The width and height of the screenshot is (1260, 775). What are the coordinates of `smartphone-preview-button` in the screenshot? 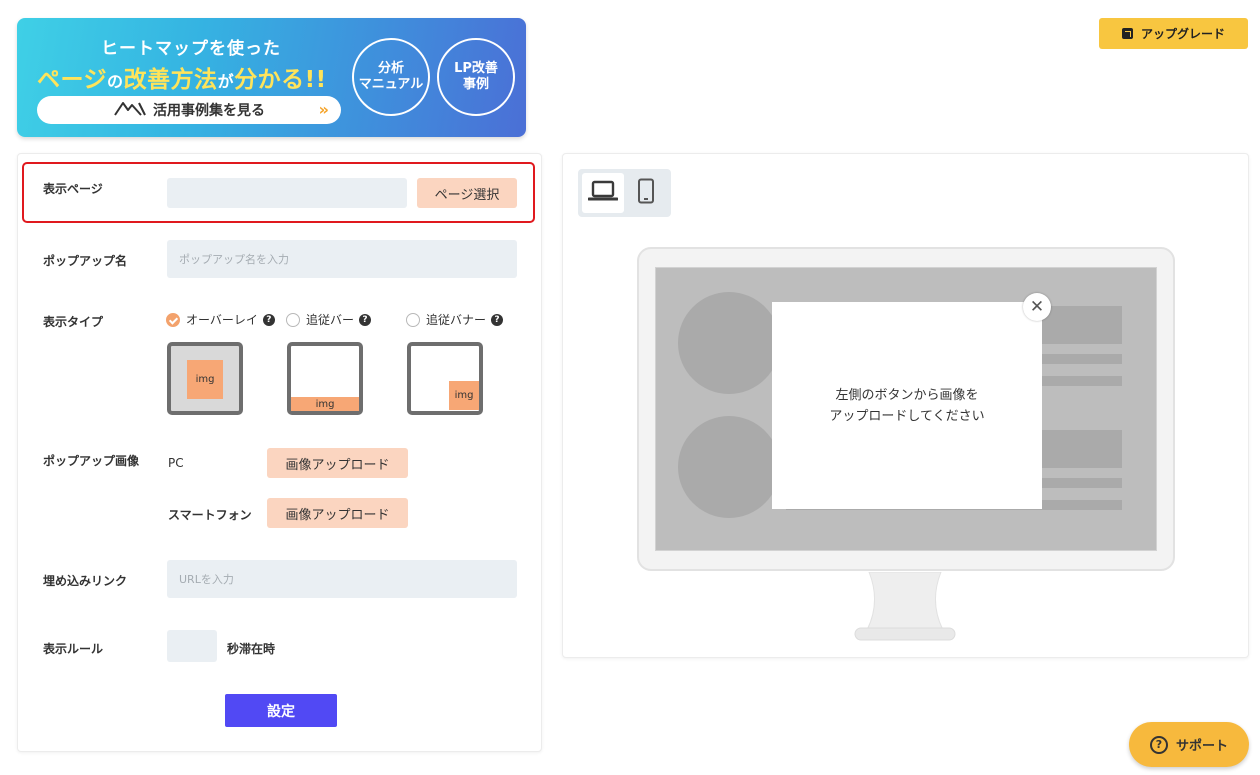 It's located at (646, 193).